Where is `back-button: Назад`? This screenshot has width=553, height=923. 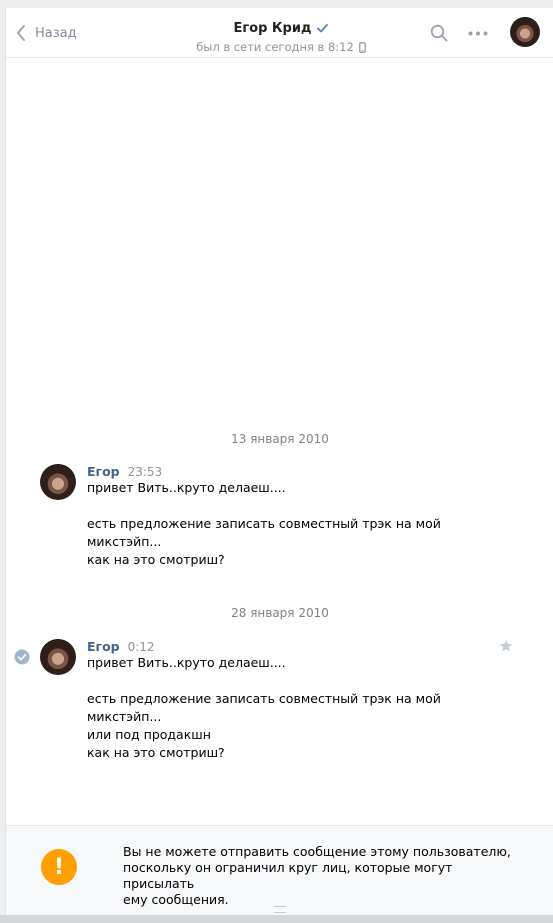
back-button: Назад is located at coordinates (46, 33).